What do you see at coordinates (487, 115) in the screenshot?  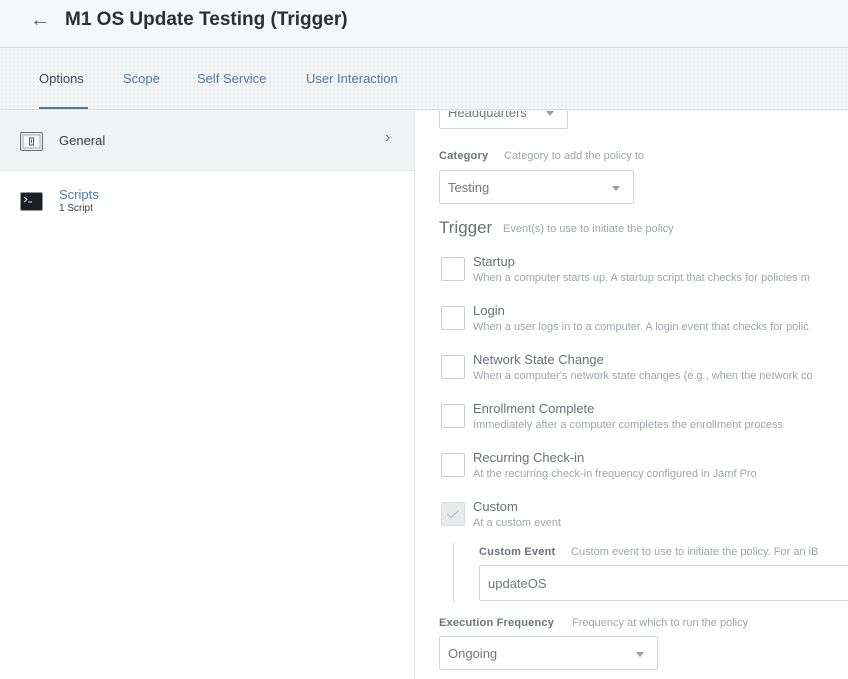 I see `site-select-value: Headquarters` at bounding box center [487, 115].